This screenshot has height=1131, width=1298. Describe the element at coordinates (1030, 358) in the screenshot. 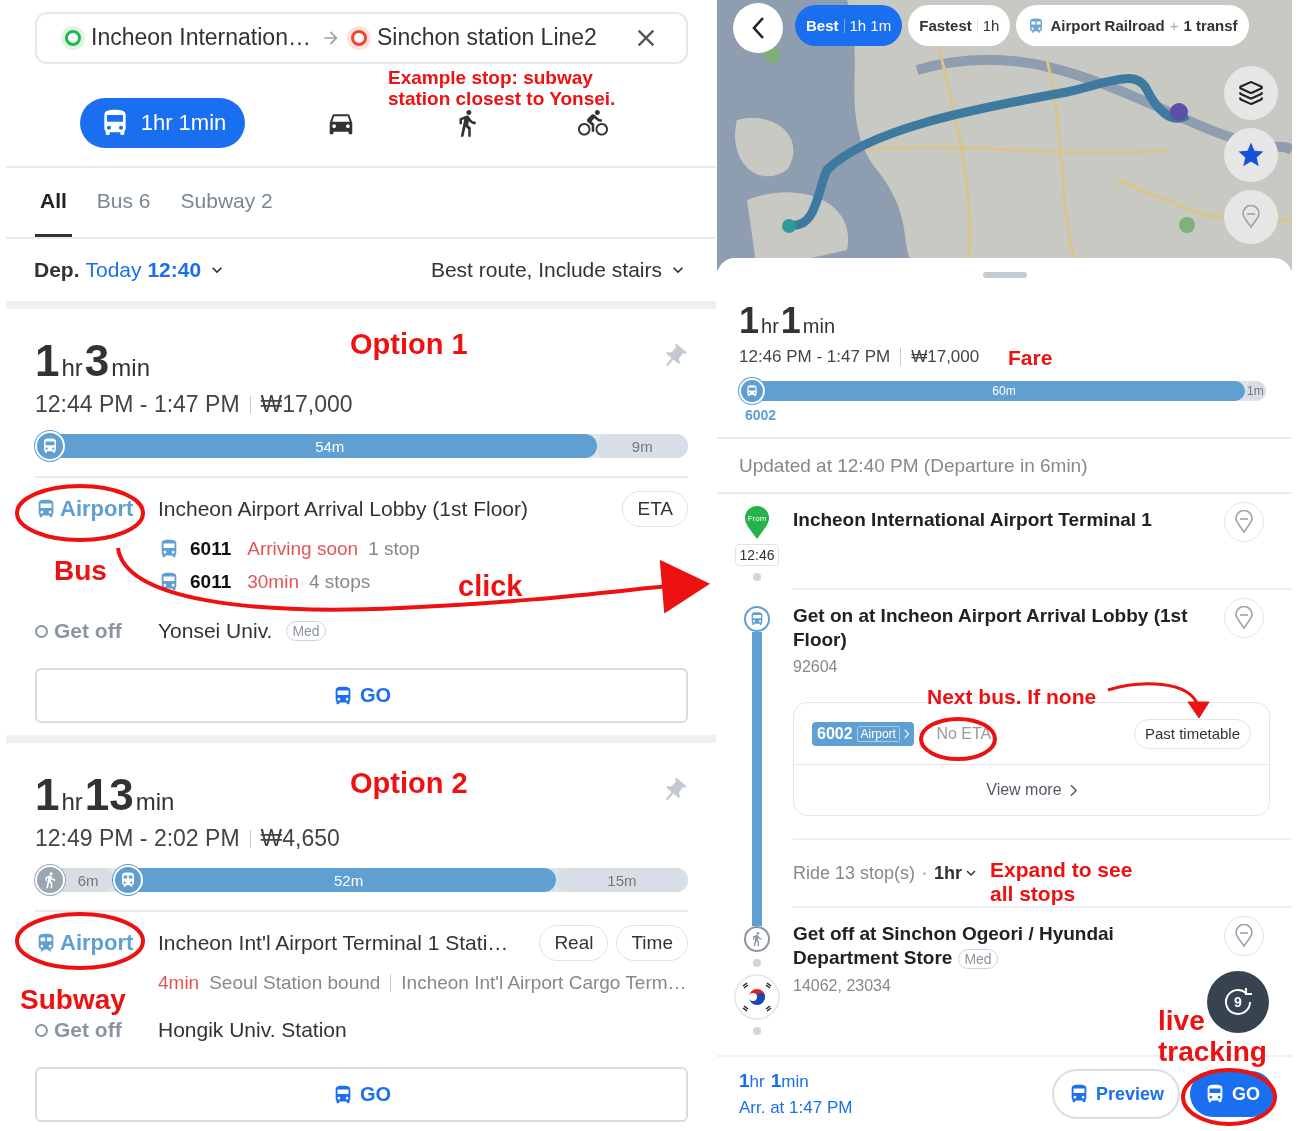

I see `annotation-note: Fare` at that location.